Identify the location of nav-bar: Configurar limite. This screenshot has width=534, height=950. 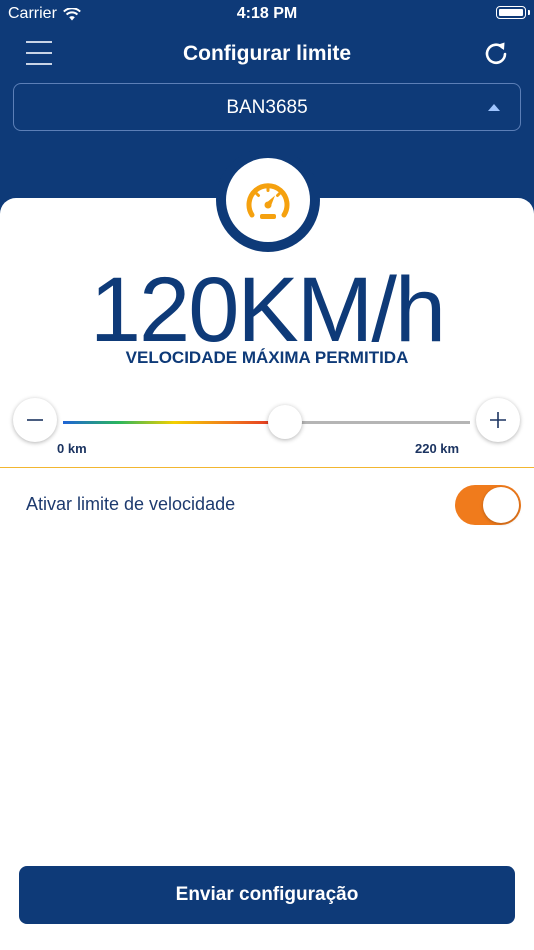
(267, 55).